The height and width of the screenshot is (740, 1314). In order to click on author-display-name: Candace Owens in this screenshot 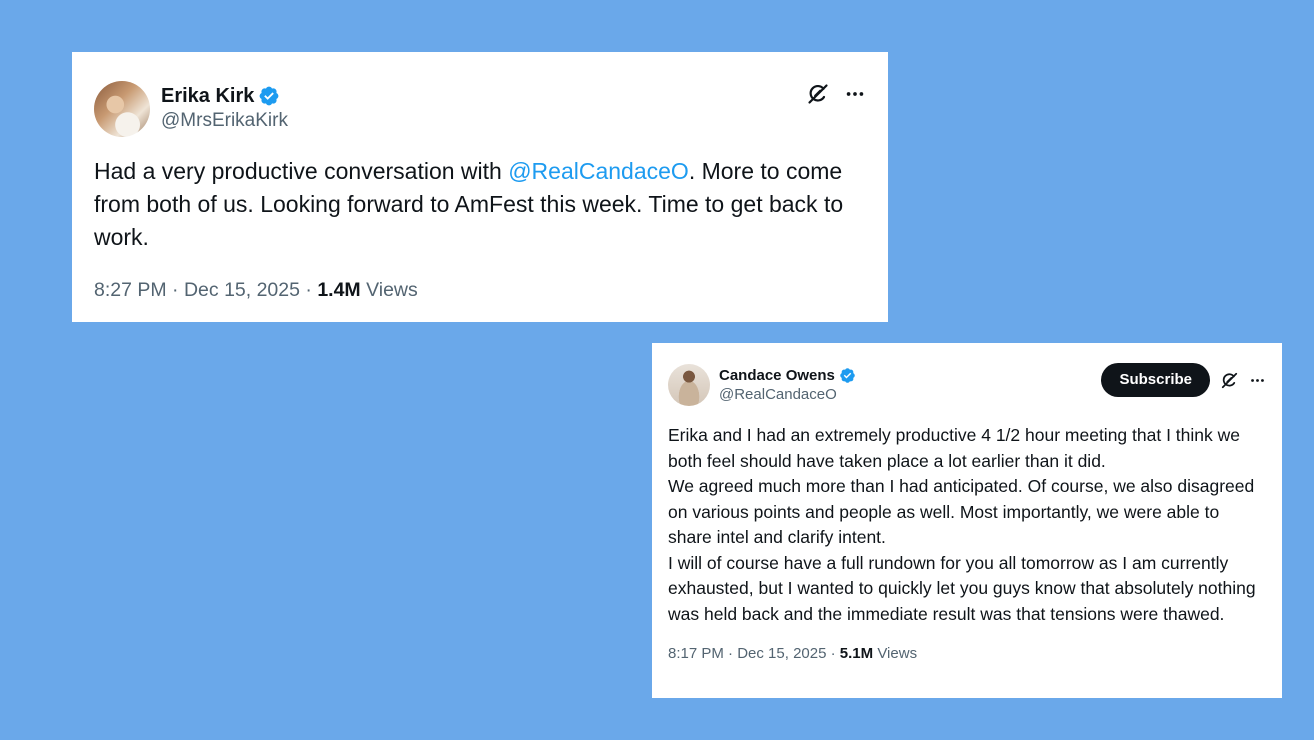, I will do `click(777, 375)`.